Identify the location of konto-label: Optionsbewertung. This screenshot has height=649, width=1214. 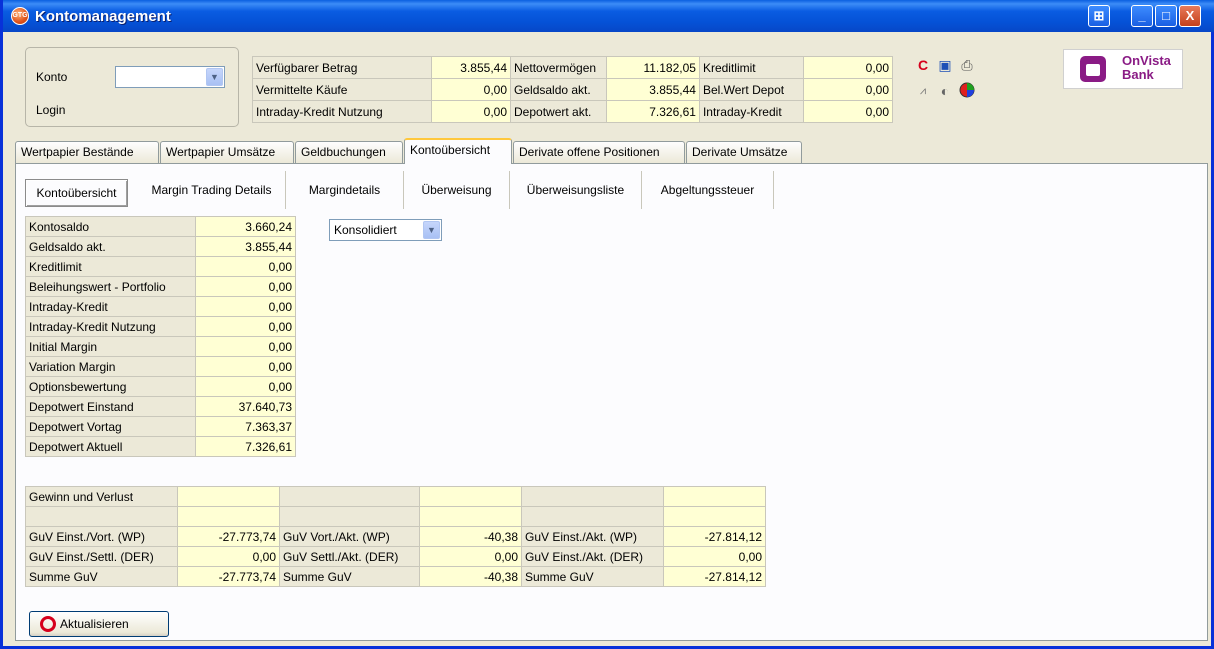
(110, 386).